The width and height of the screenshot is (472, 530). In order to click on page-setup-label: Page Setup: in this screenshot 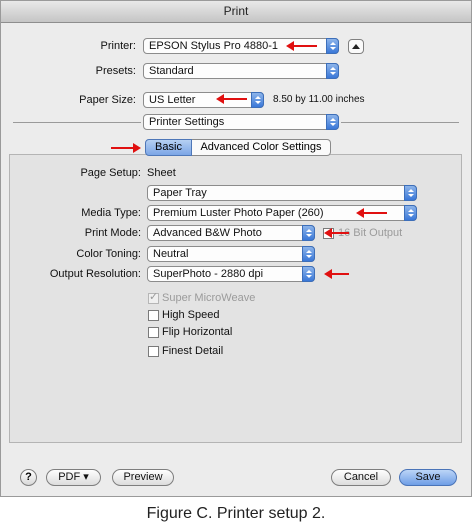, I will do `click(110, 173)`.